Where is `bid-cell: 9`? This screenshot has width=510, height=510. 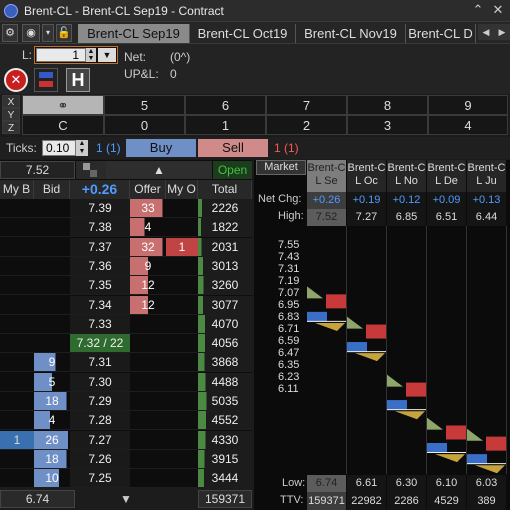 bid-cell: 9 is located at coordinates (52, 363).